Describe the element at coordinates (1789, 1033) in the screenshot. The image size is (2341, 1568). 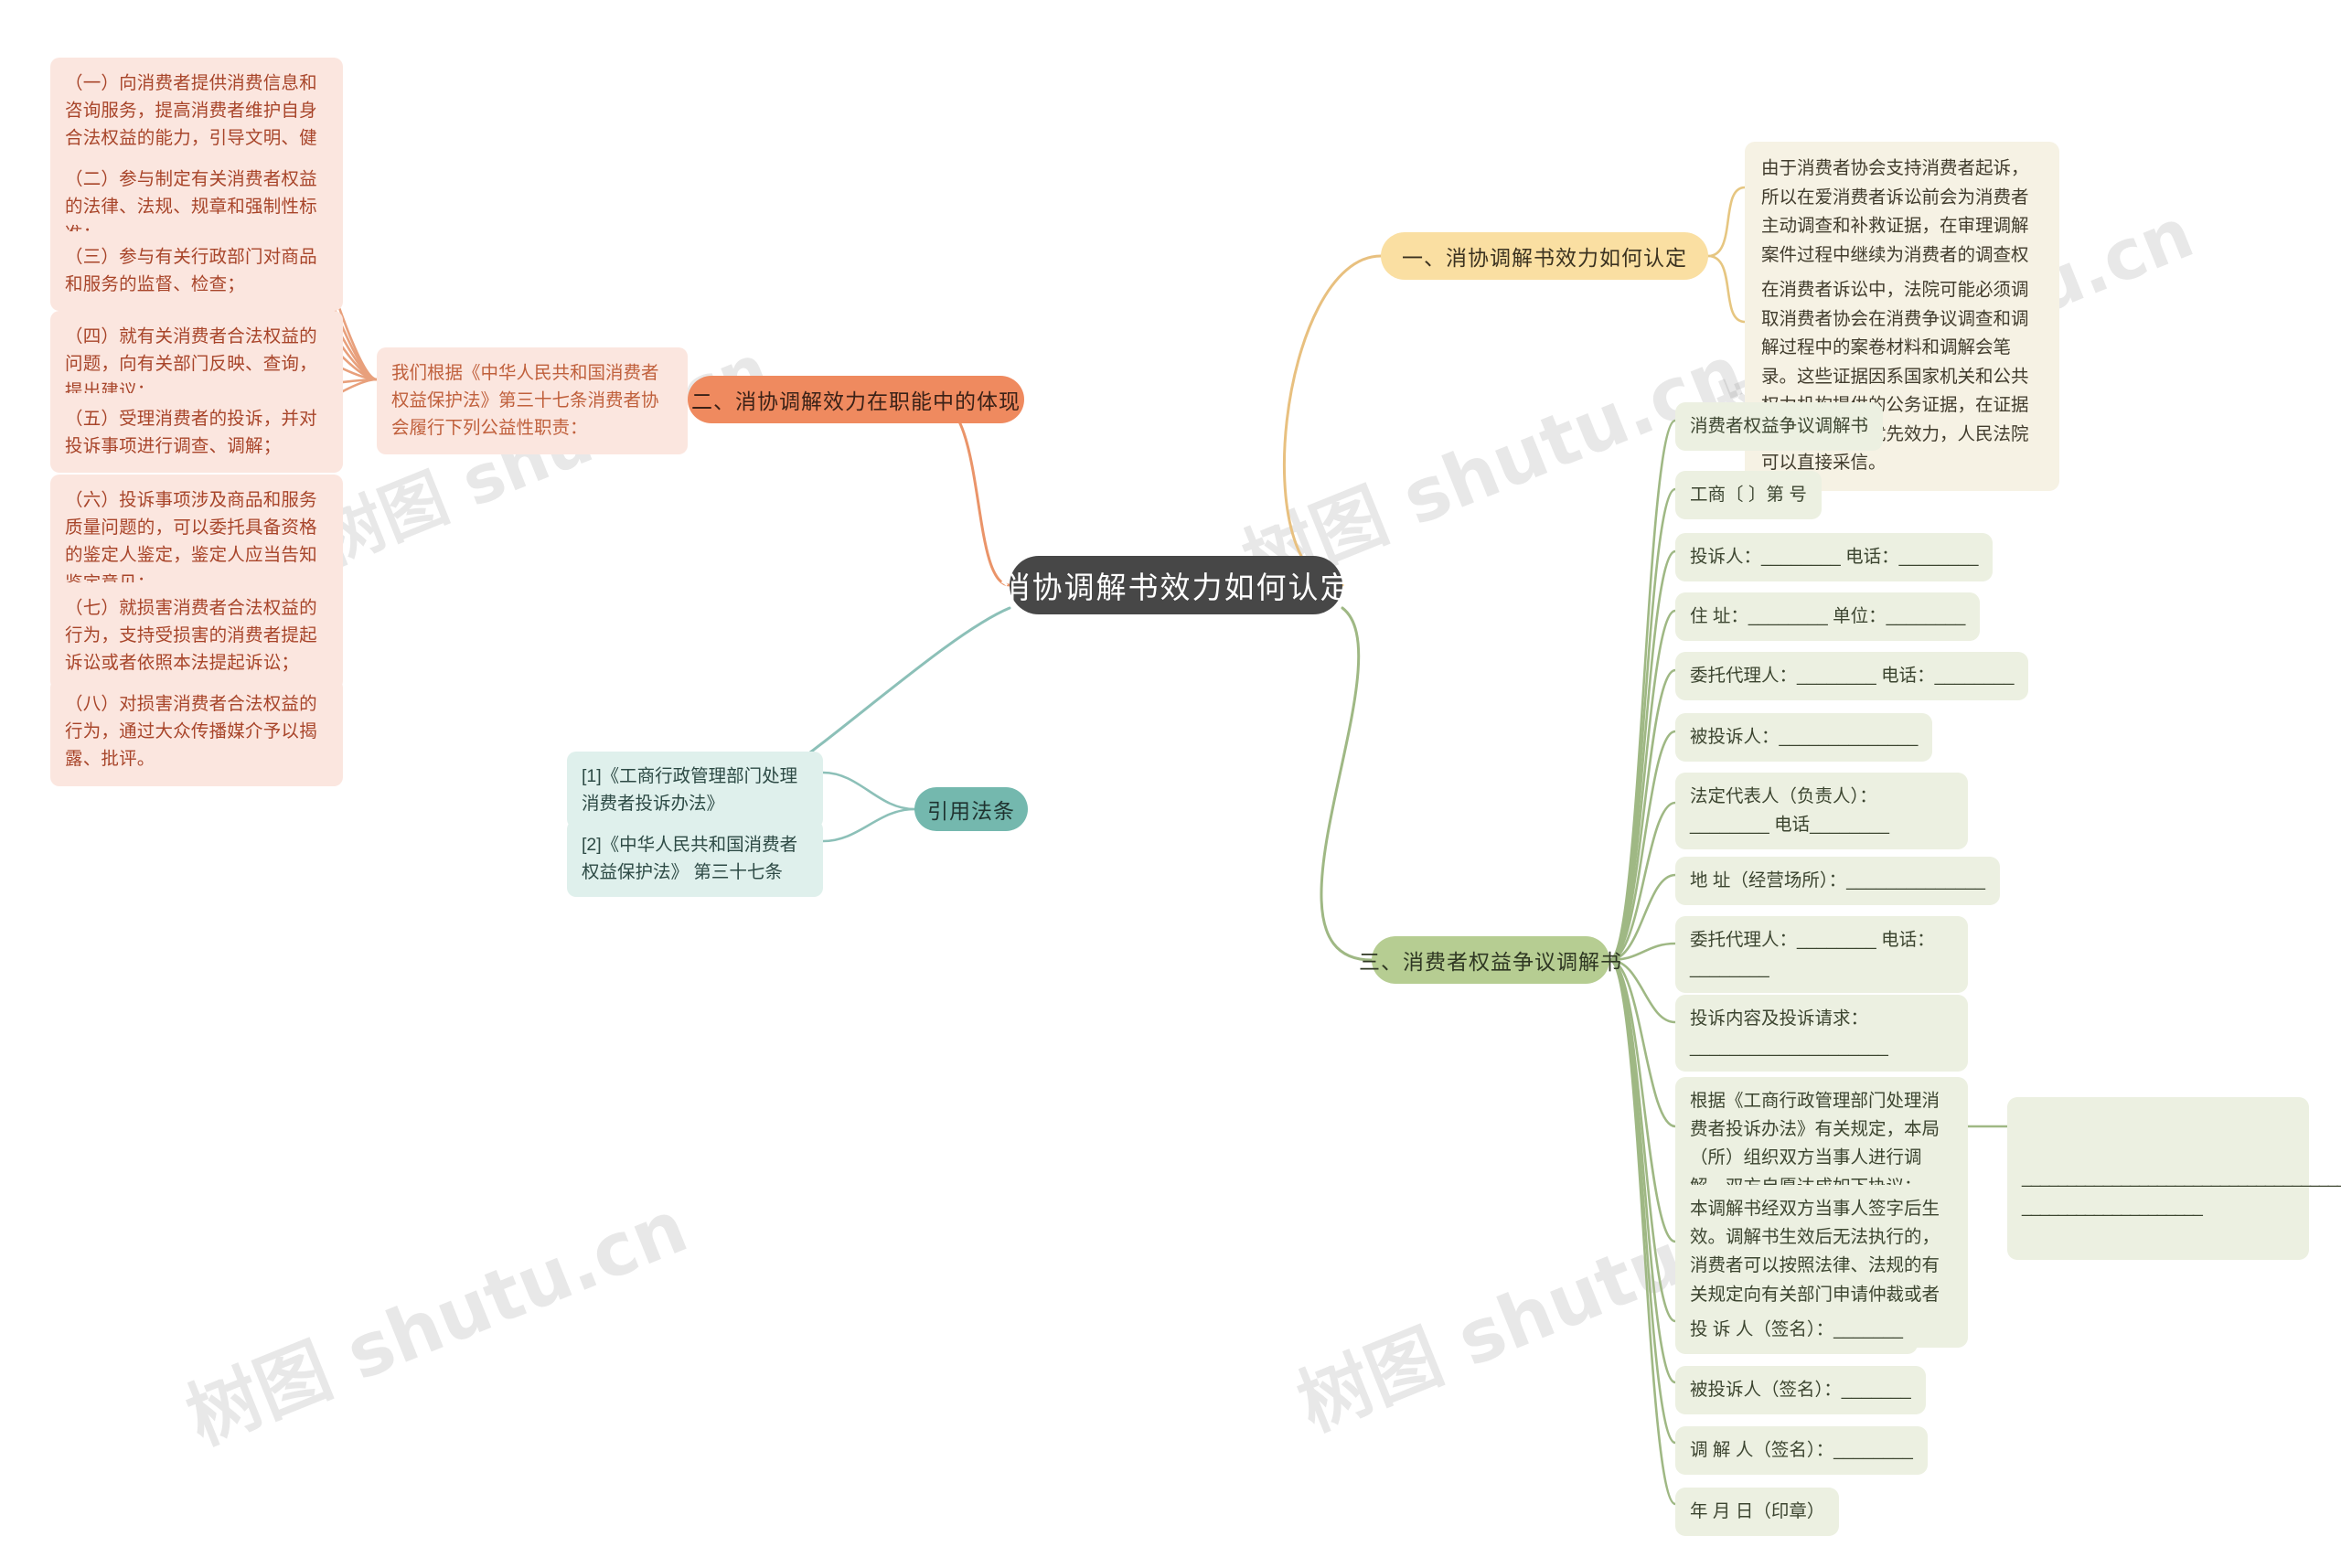
I see `branch-three-item-9-text: 投诉内容及投诉请求：____________________` at that location.